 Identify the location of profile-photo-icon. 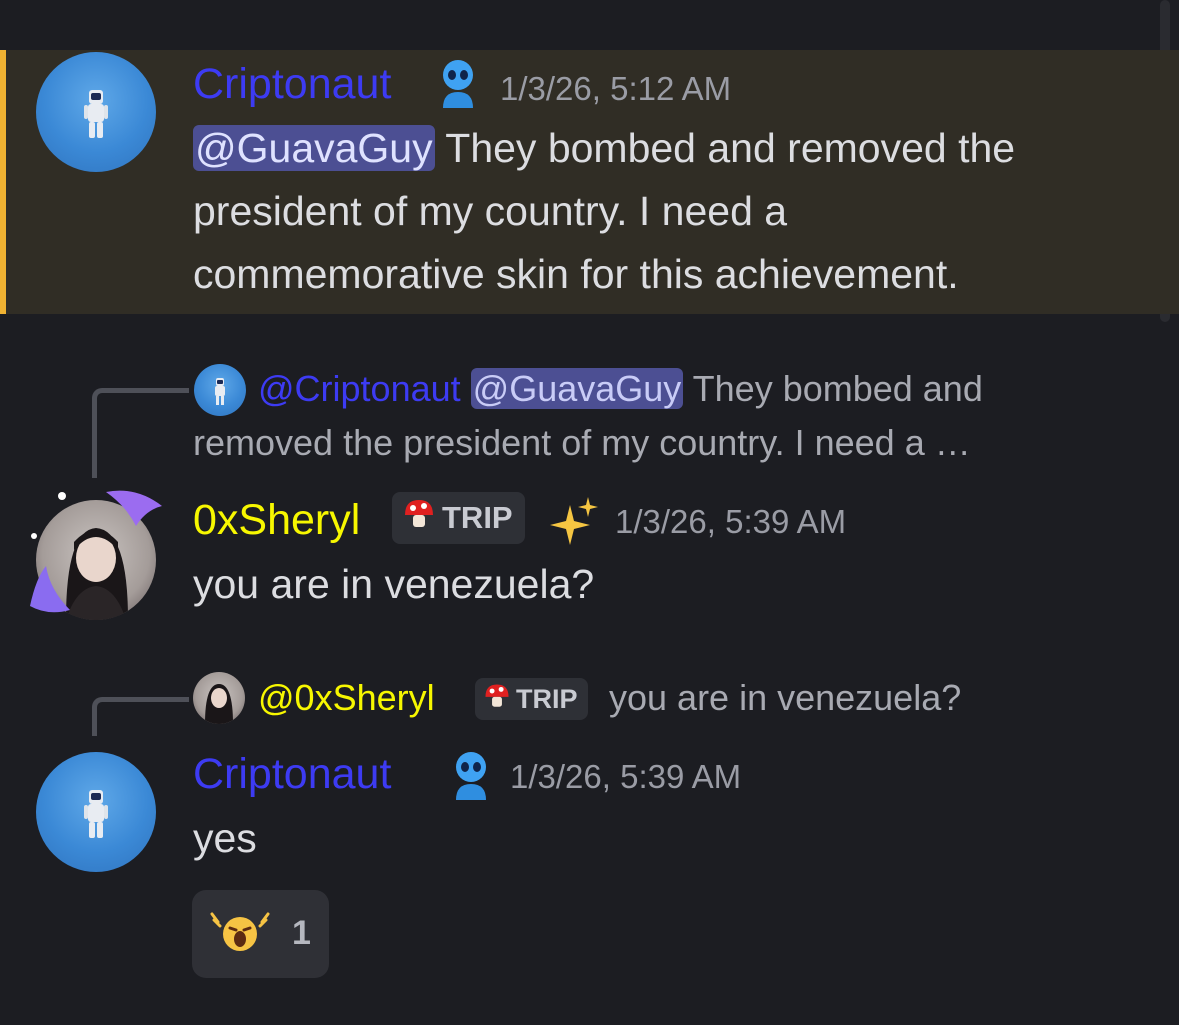
(219, 704).